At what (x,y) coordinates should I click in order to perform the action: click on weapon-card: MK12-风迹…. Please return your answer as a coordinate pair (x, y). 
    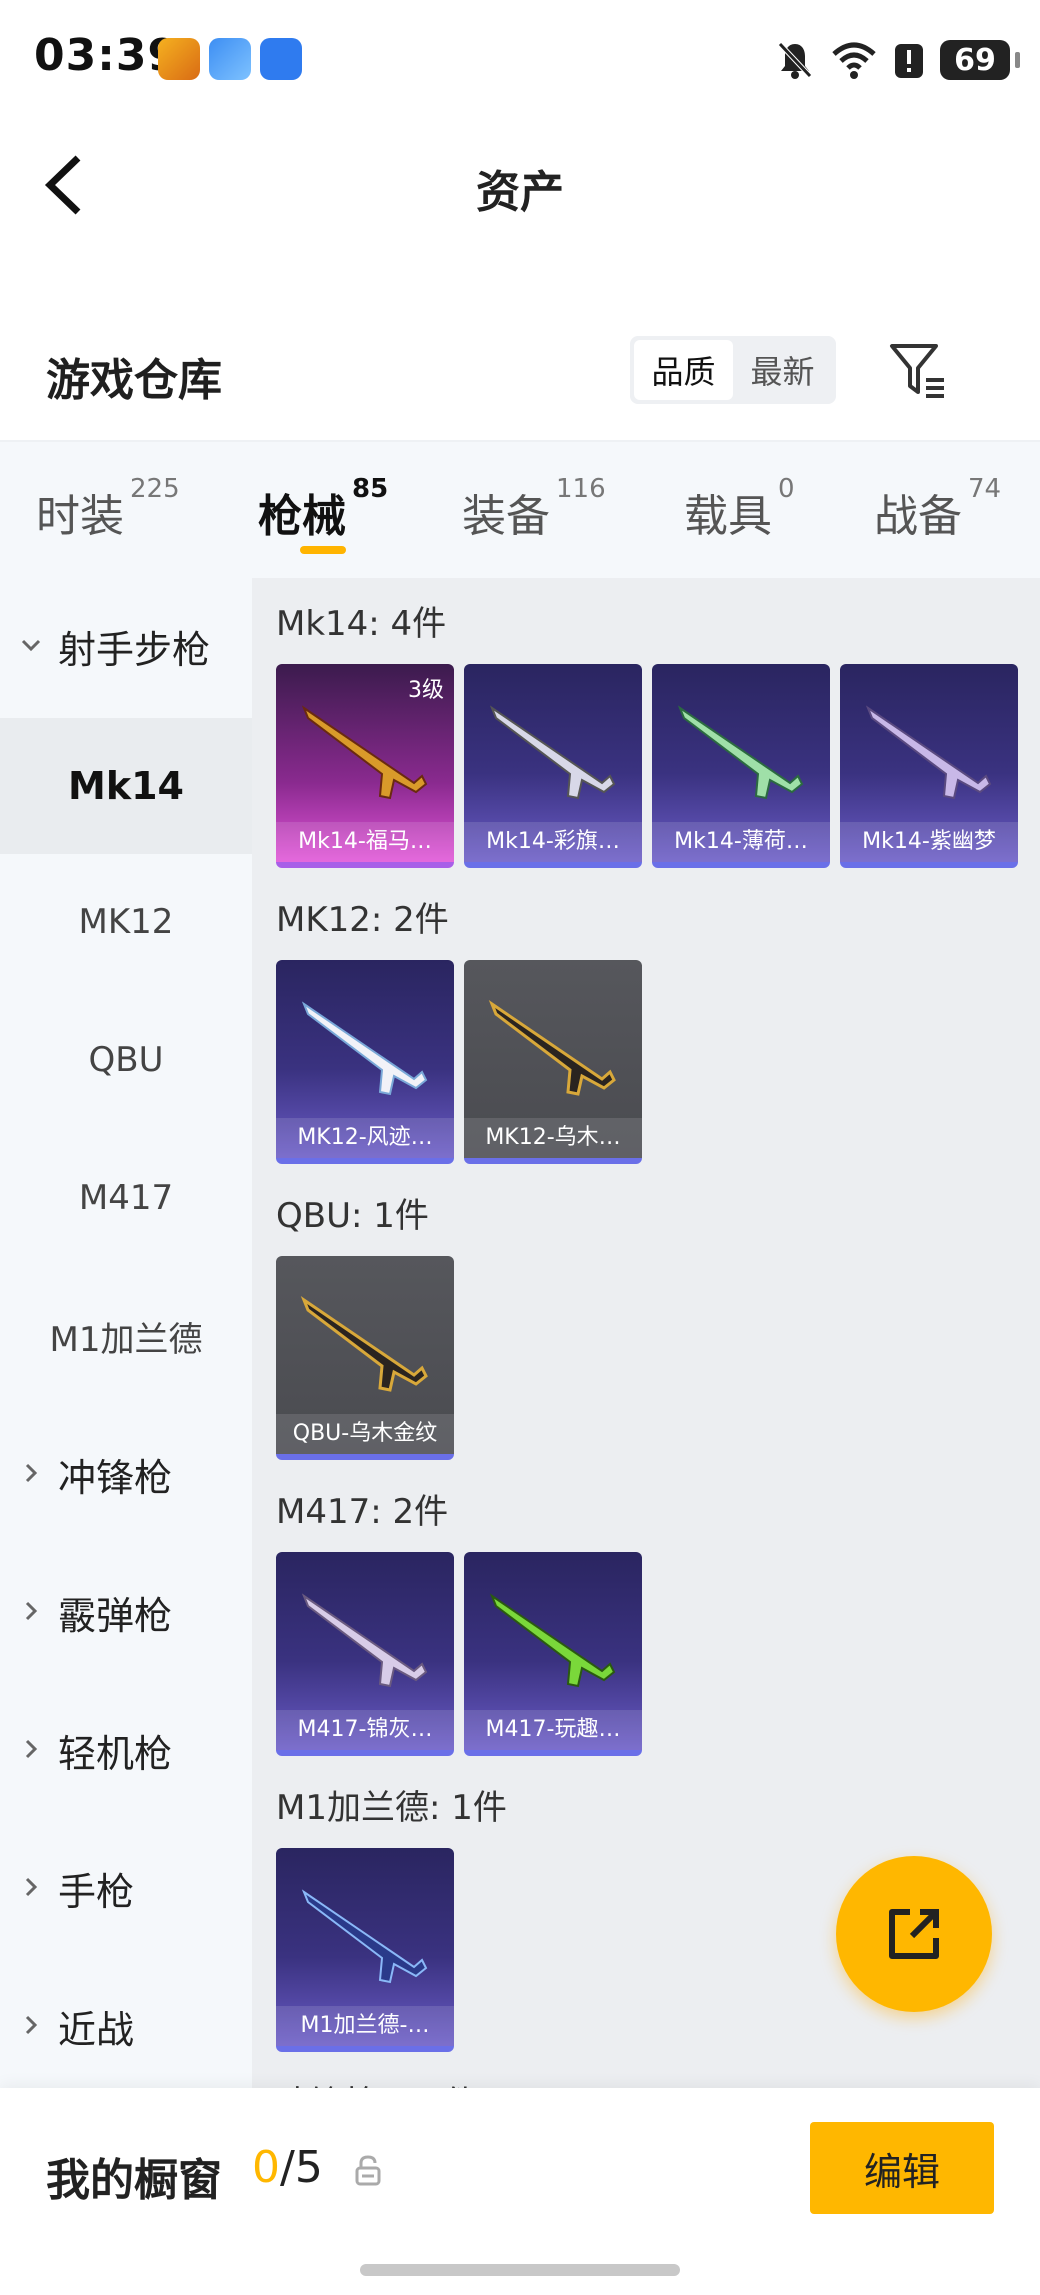
    Looking at the image, I should click on (365, 1062).